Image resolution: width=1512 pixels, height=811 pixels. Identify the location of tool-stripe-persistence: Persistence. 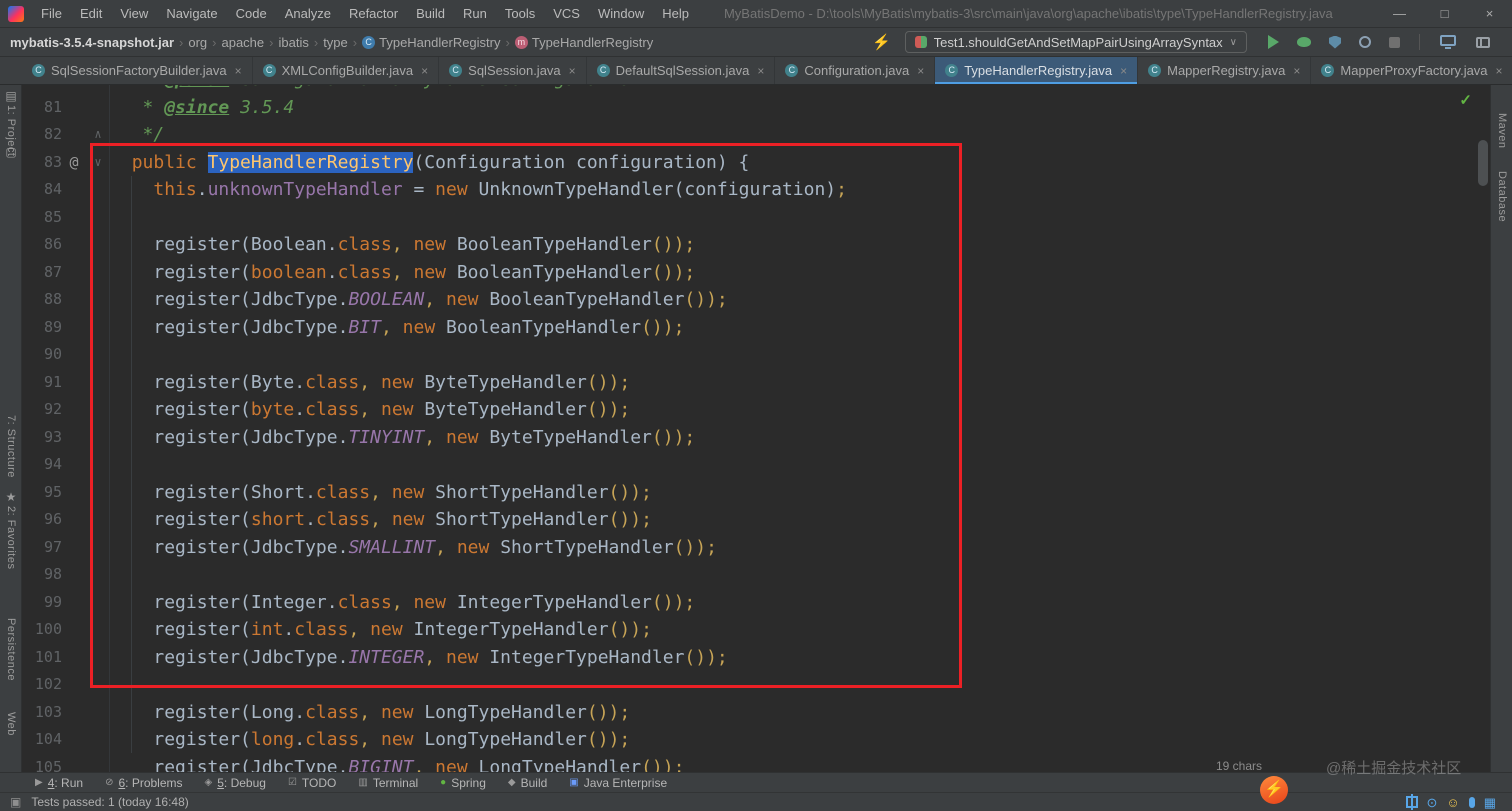
(11, 649).